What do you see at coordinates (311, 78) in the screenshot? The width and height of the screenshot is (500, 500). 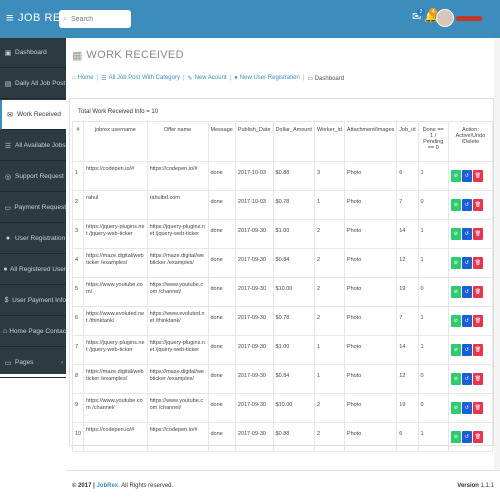 I see `page-icon: ▭` at bounding box center [311, 78].